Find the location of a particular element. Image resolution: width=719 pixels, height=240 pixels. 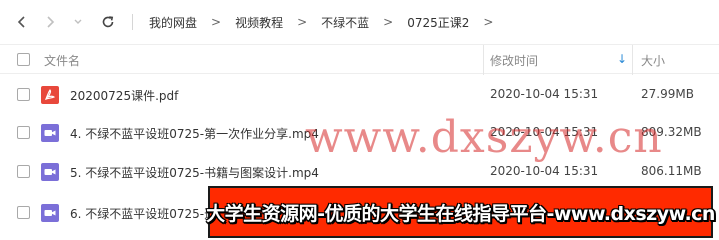

breadcrumb-item-current: 0725正课2 is located at coordinates (438, 22).